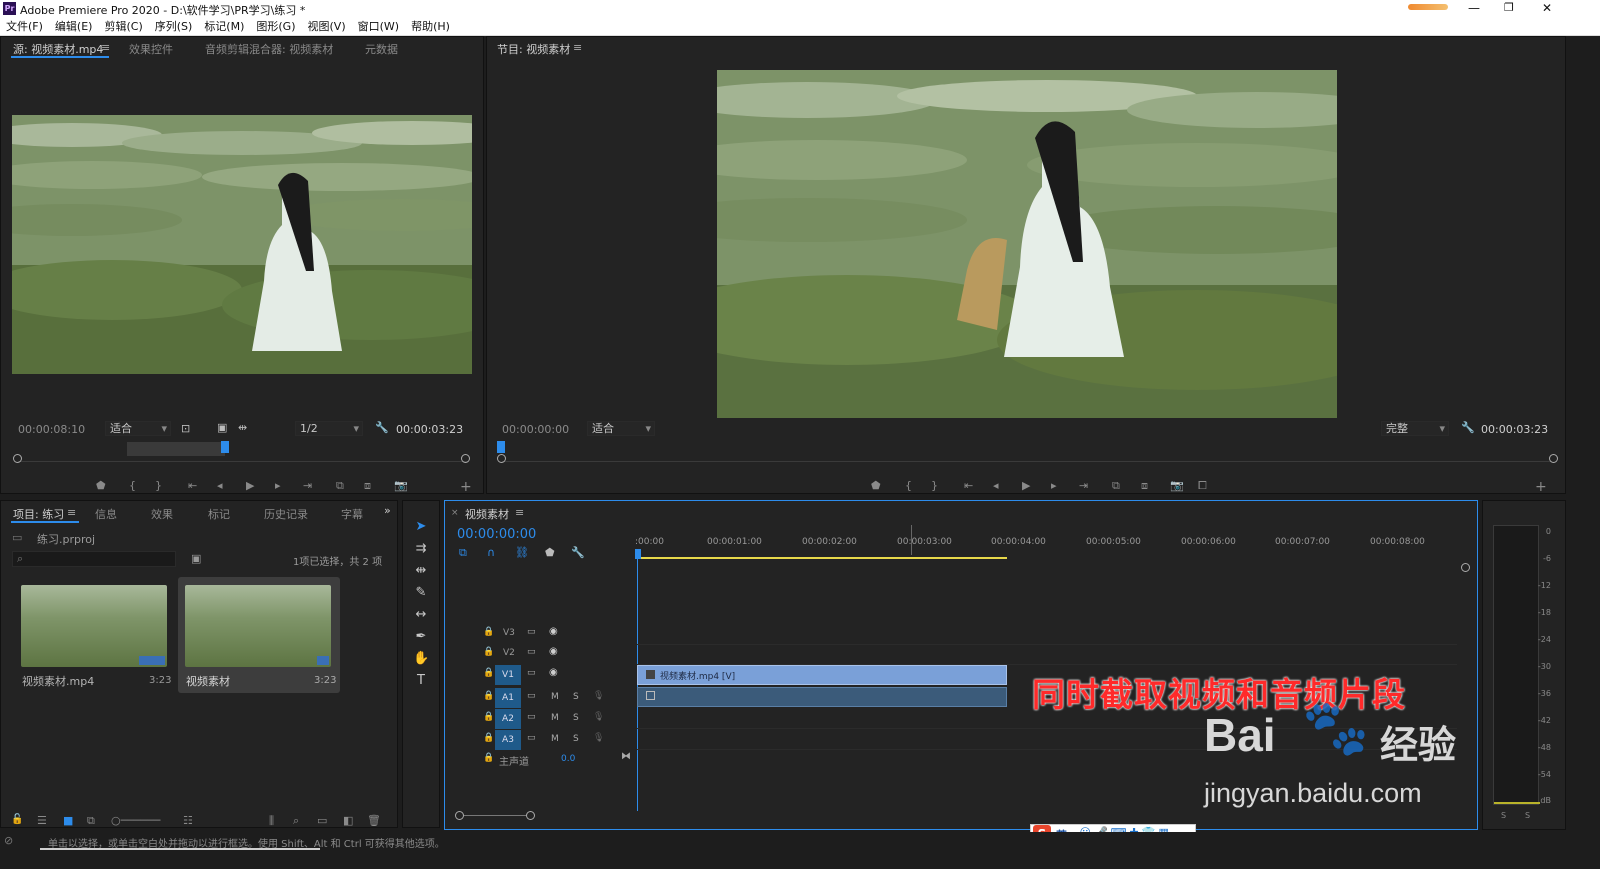 This screenshot has width=1600, height=869. What do you see at coordinates (421, 659) in the screenshot?
I see `hand-tool-icon: ✋` at bounding box center [421, 659].